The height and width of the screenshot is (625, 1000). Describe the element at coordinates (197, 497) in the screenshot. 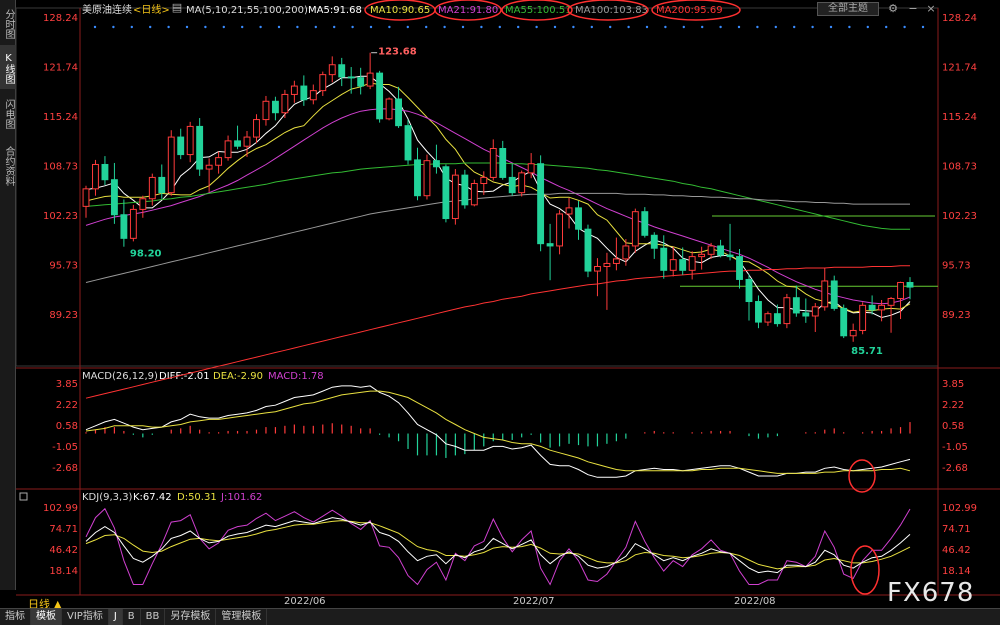

I see `kdj-d-value: D:50.31` at that location.